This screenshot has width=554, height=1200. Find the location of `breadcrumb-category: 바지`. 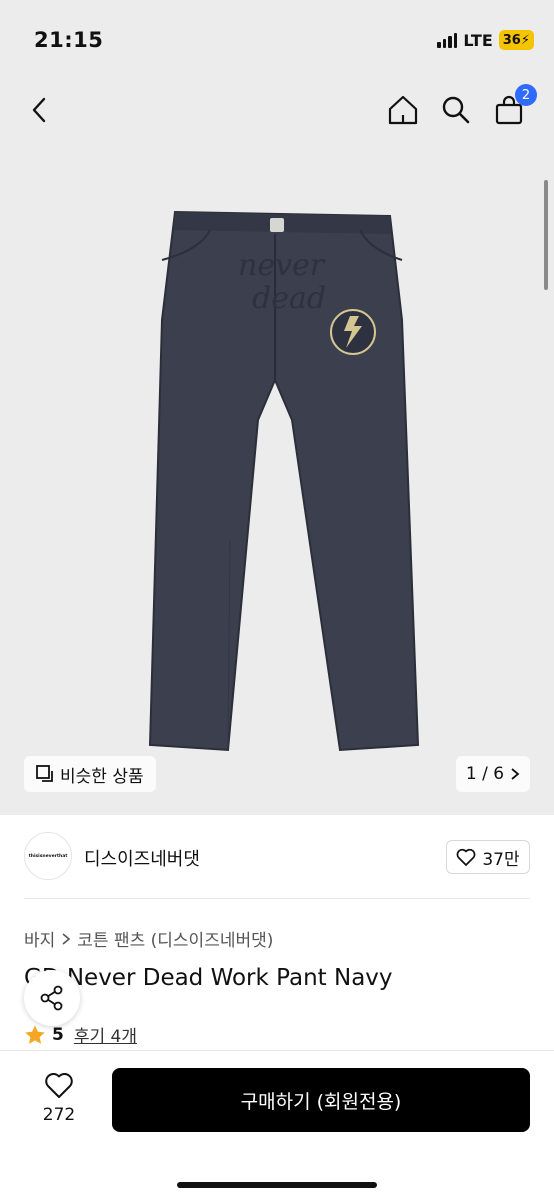

breadcrumb-category: 바지 is located at coordinates (39, 938).